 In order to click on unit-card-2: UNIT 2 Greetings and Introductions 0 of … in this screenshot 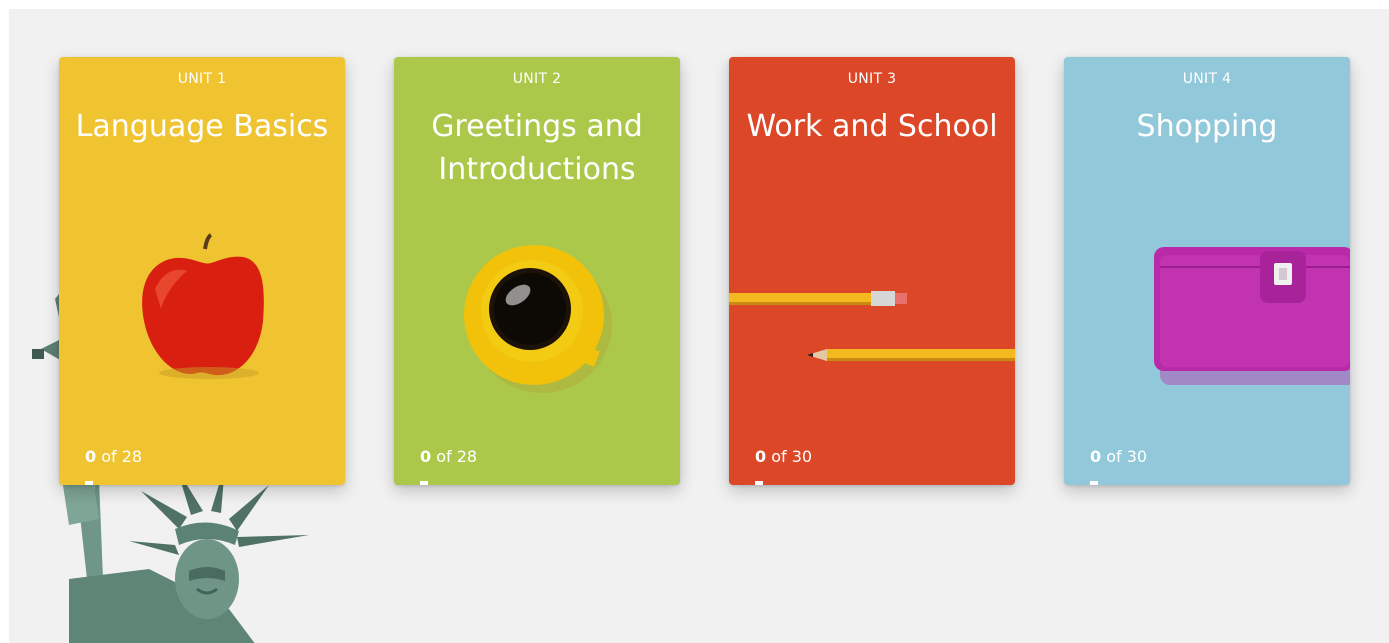, I will do `click(537, 271)`.